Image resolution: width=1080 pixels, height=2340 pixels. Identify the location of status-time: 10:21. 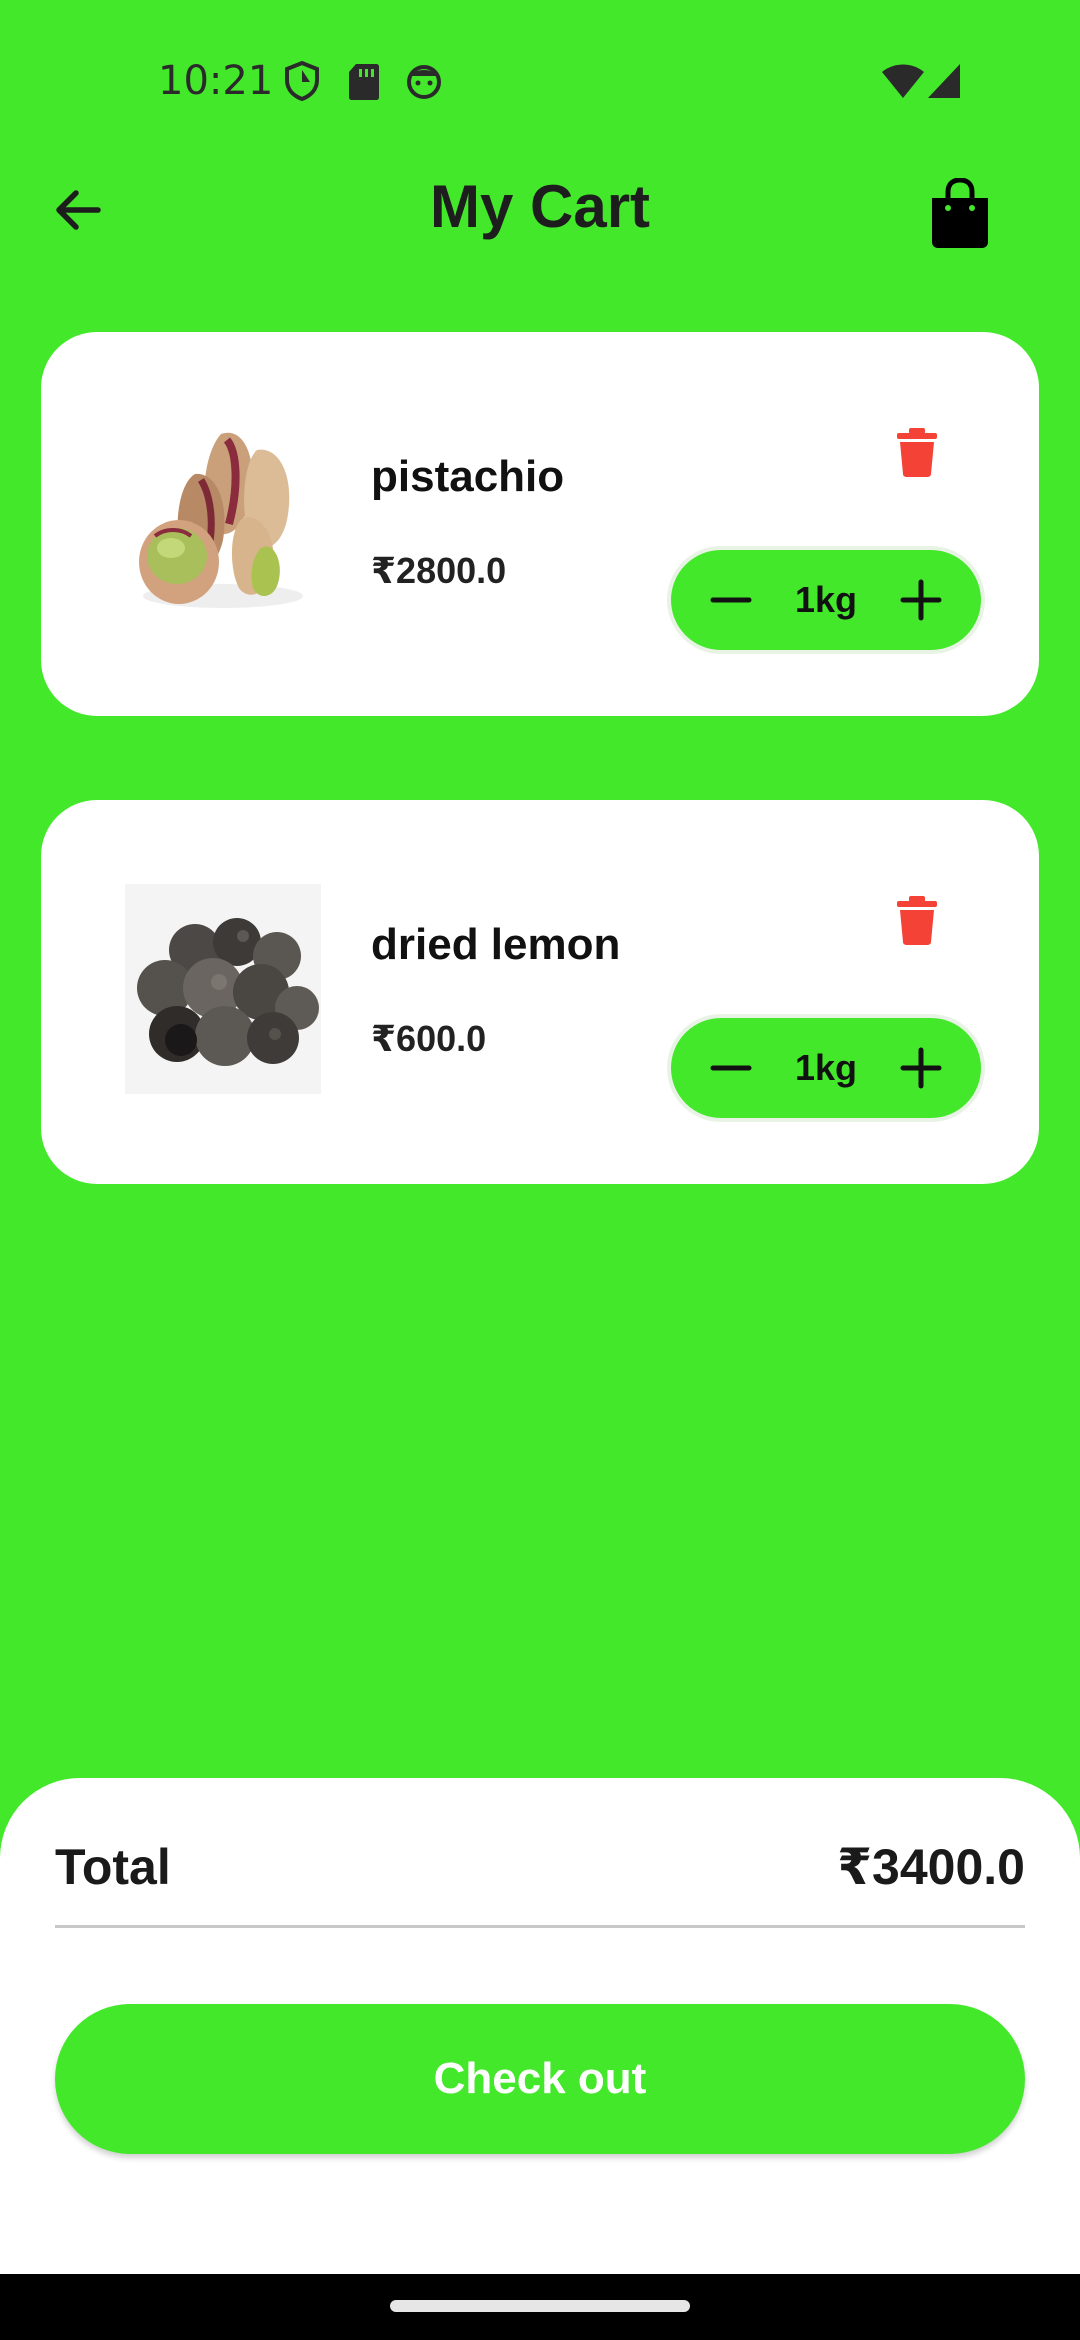
(216, 81).